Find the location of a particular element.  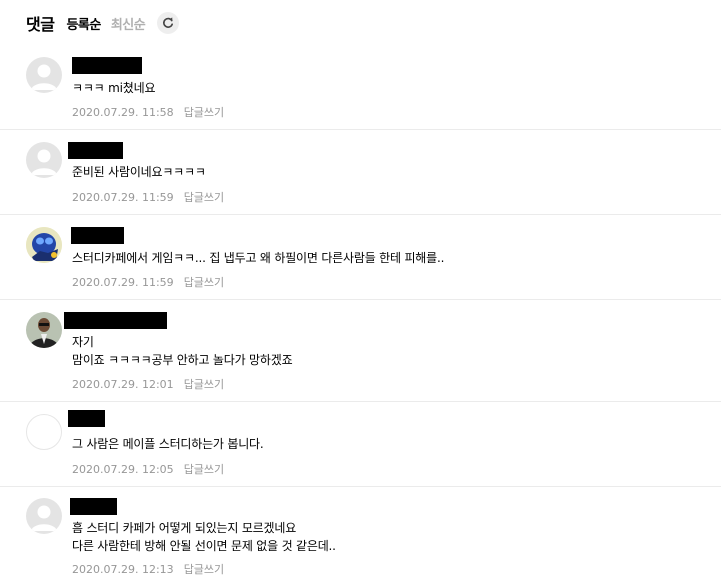

comment-item: ㅋㅋㅋ mi쳤네요 2020.07.29. 11:58 답글쓰기 is located at coordinates (360, 87).